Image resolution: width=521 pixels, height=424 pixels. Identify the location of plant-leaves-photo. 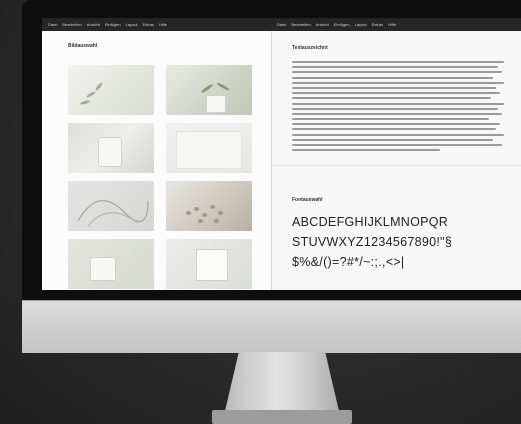
(111, 90).